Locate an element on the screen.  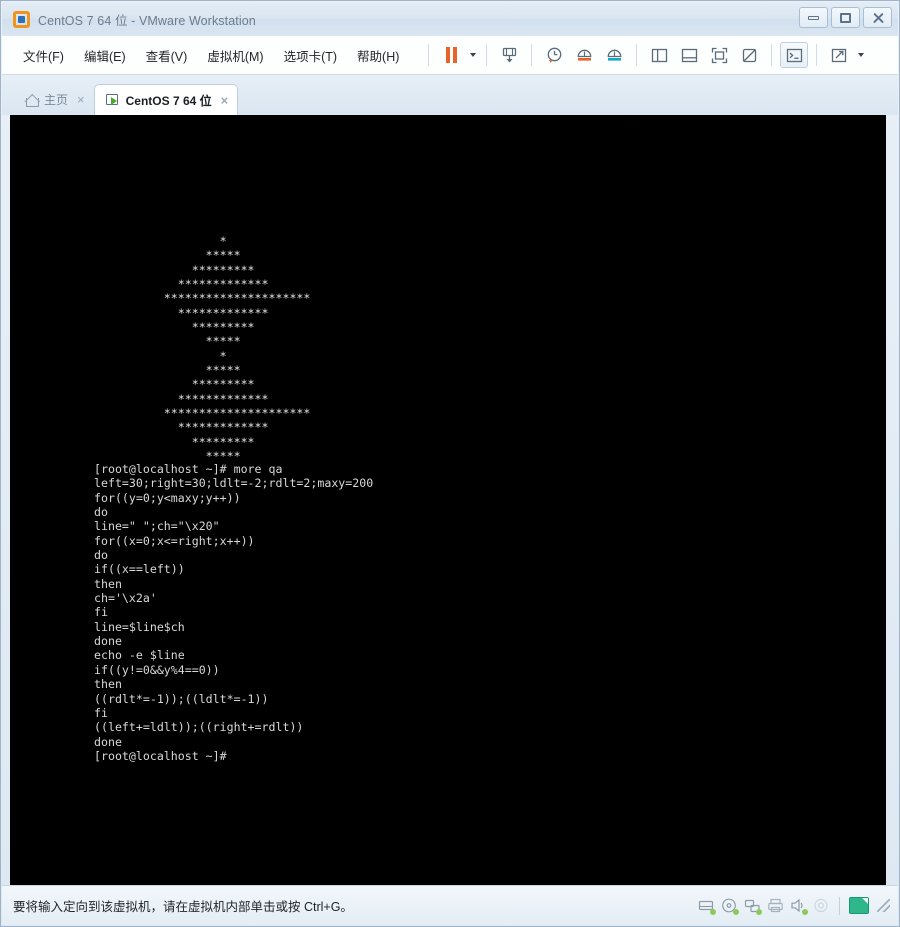
snapshot-manager-icon is located at coordinates (614, 55).